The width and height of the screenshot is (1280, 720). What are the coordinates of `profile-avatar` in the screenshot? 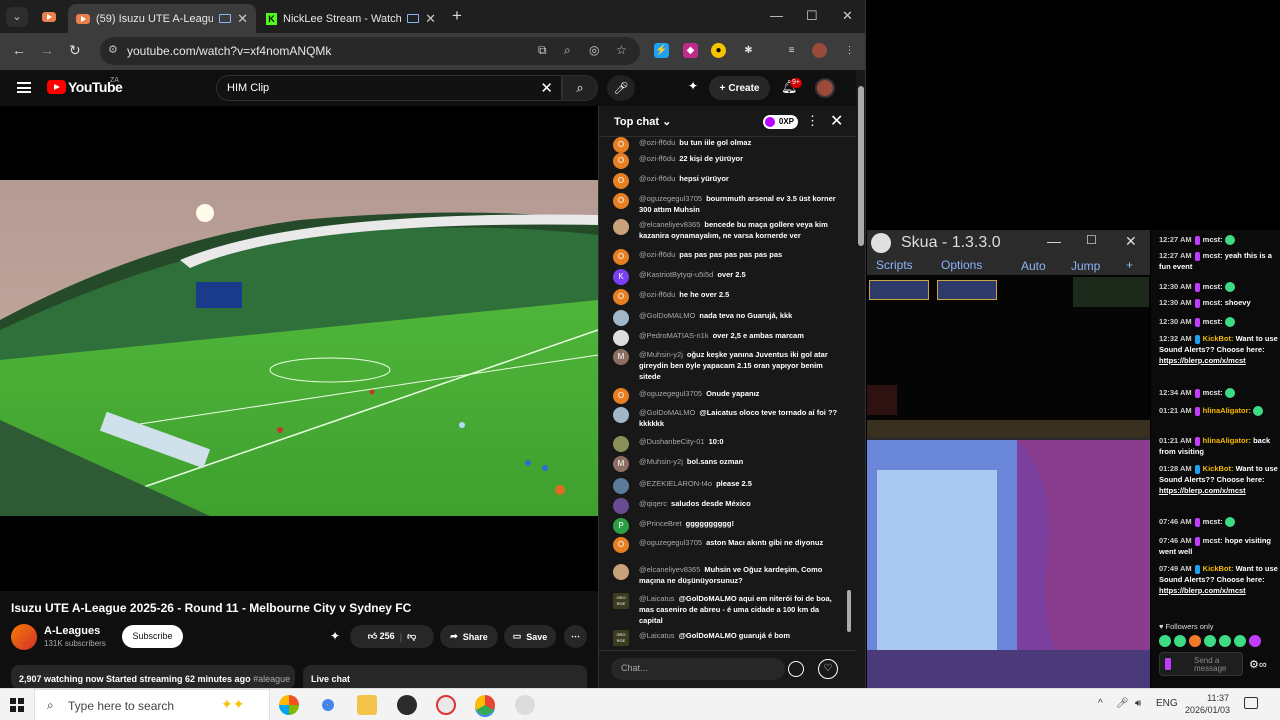 It's located at (819, 50).